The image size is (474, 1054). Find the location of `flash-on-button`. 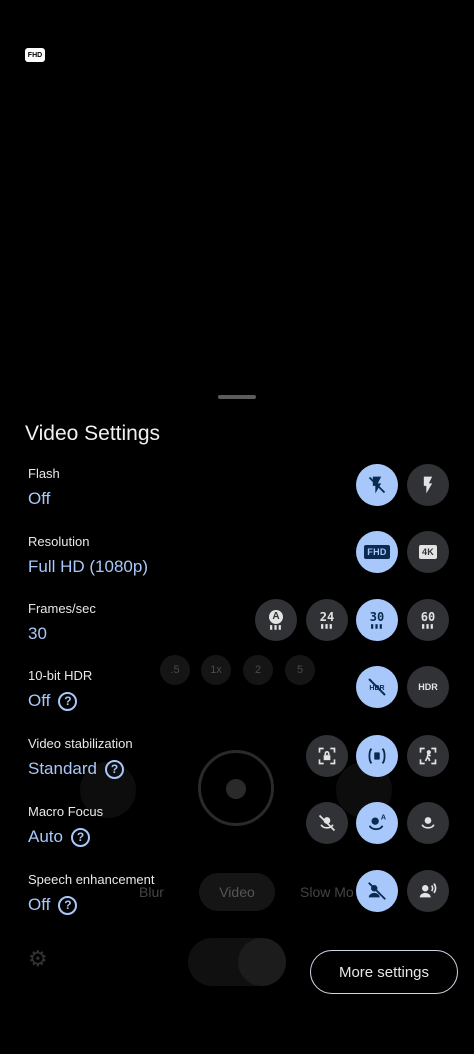

flash-on-button is located at coordinates (428, 485).